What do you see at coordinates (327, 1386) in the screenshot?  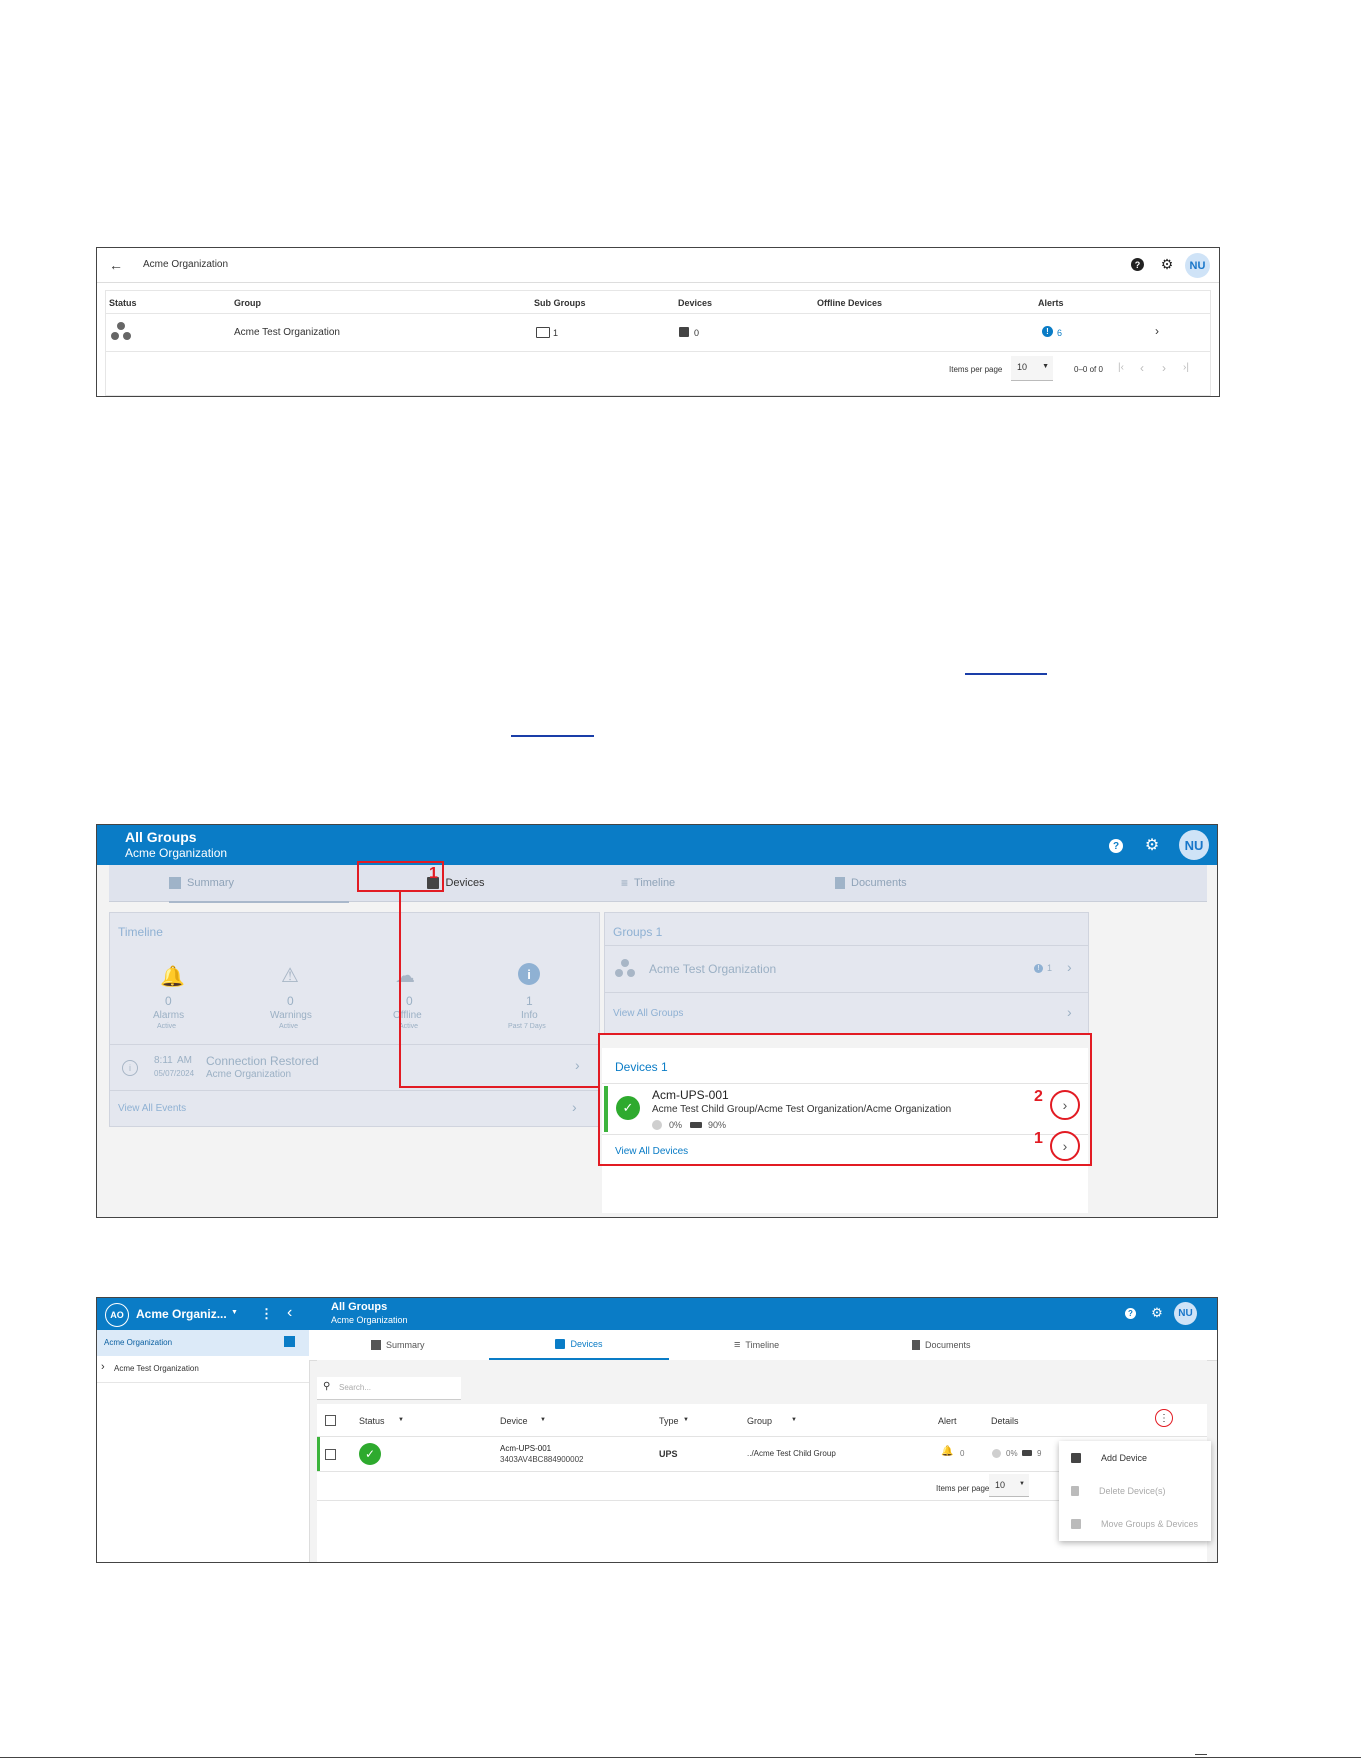 I see `search-icon: ⚲` at bounding box center [327, 1386].